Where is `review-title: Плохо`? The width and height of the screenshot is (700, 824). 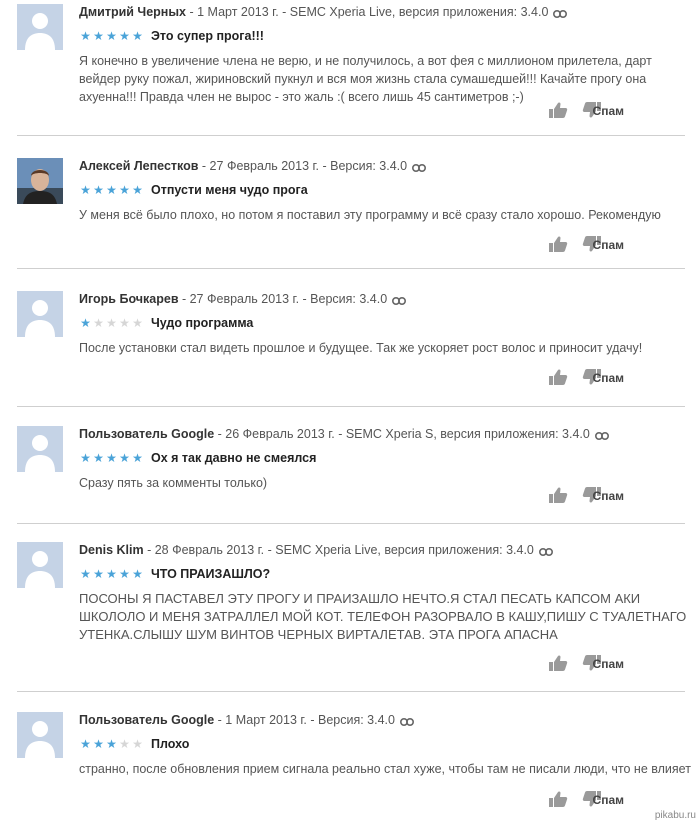 review-title: Плохо is located at coordinates (170, 744).